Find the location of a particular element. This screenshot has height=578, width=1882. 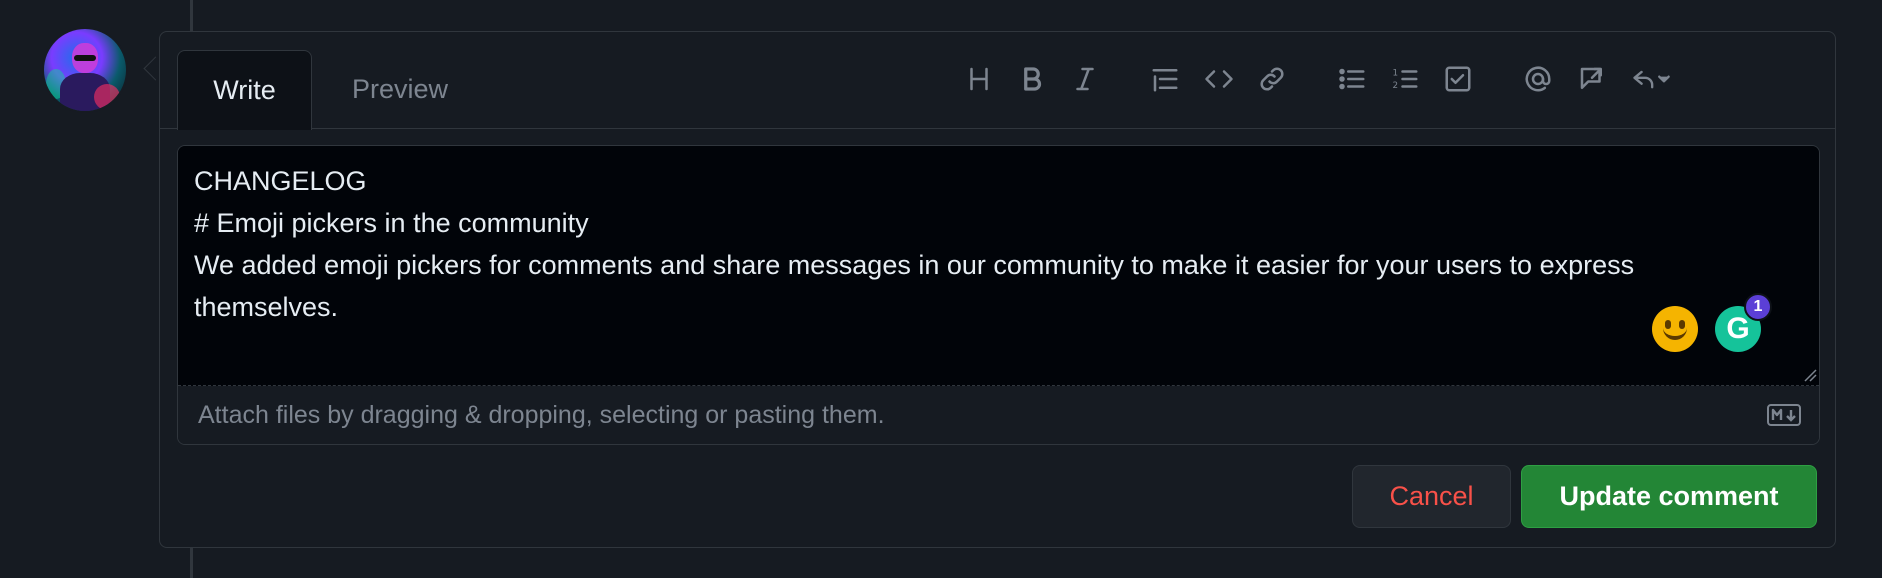

update-comment-button-label: Update comment is located at coordinates (1669, 496).